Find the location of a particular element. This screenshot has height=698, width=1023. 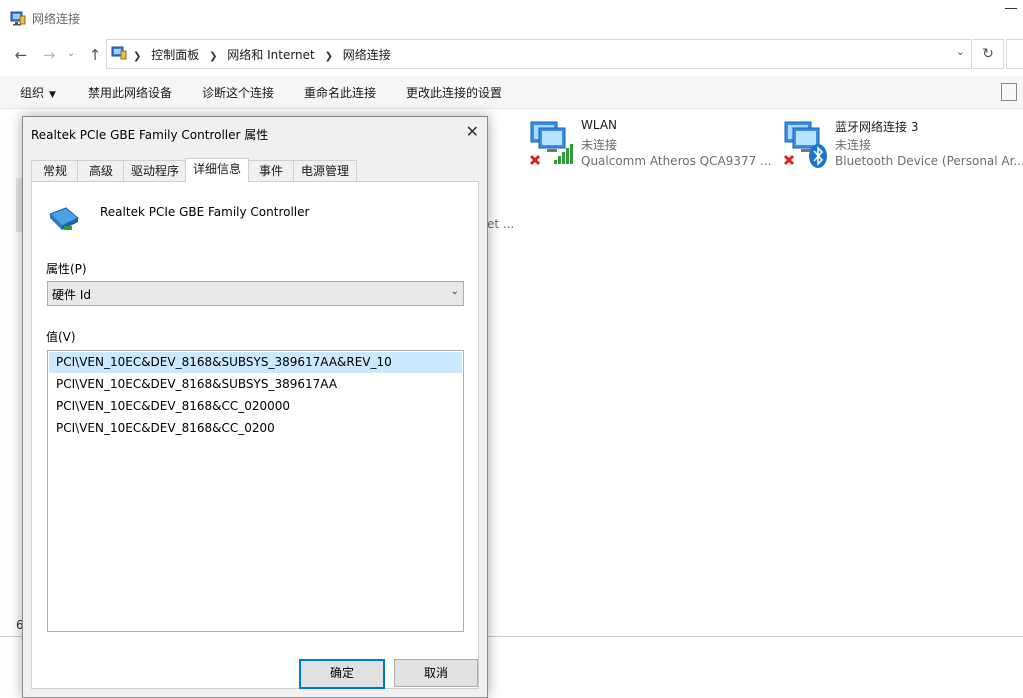

address-bar: ❯ 控制面板 ❯ 网络和 Internet ❯ 网络连接 ⌄ is located at coordinates (539, 54).